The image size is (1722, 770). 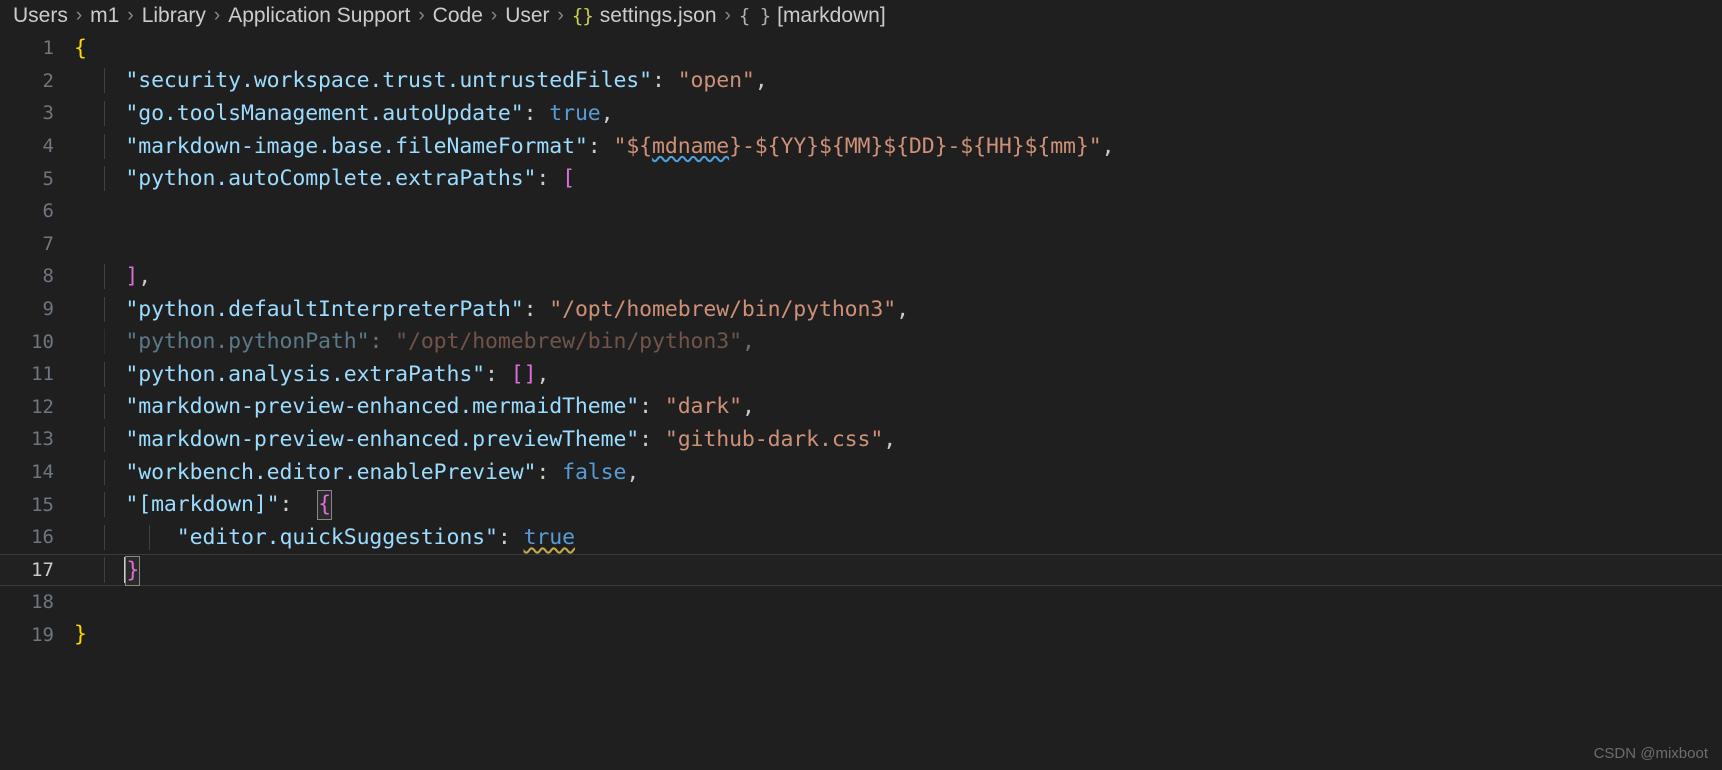 What do you see at coordinates (898, 179) in the screenshot?
I see `code-content: "python.autoComplete.extraPaths": [` at bounding box center [898, 179].